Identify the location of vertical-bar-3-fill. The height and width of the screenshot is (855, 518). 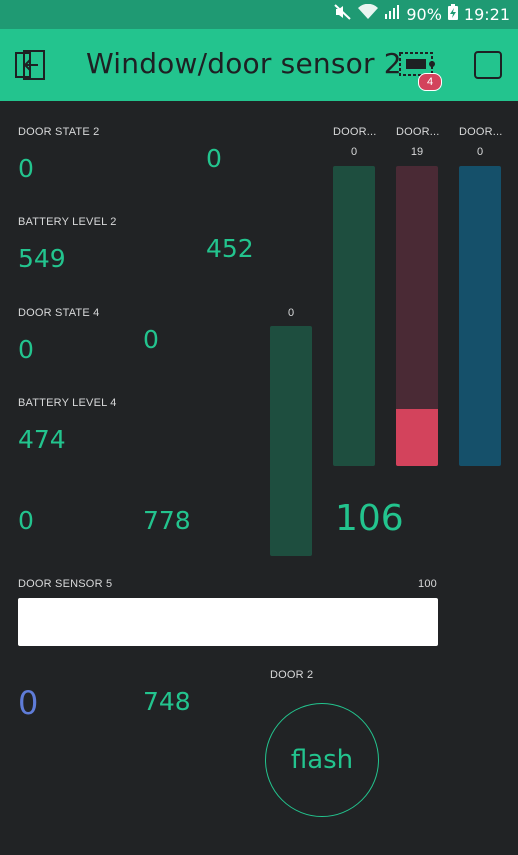
(417, 437).